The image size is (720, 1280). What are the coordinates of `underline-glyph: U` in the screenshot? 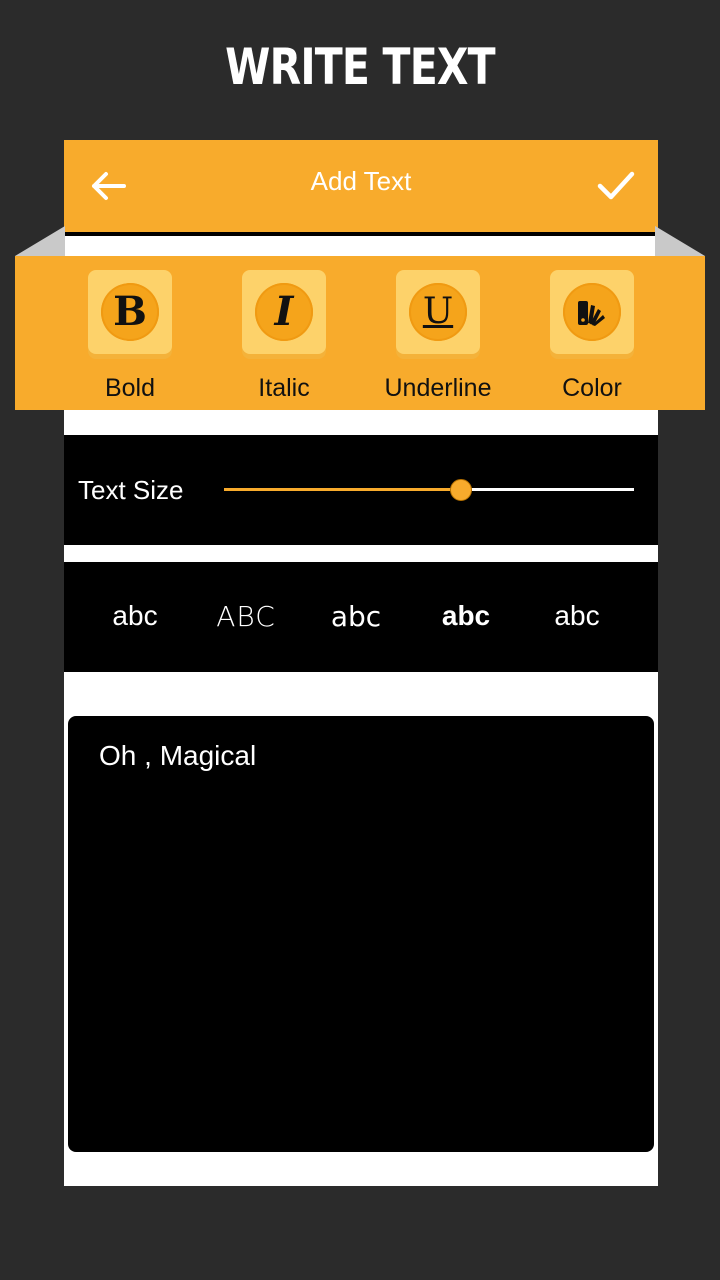 It's located at (438, 311).